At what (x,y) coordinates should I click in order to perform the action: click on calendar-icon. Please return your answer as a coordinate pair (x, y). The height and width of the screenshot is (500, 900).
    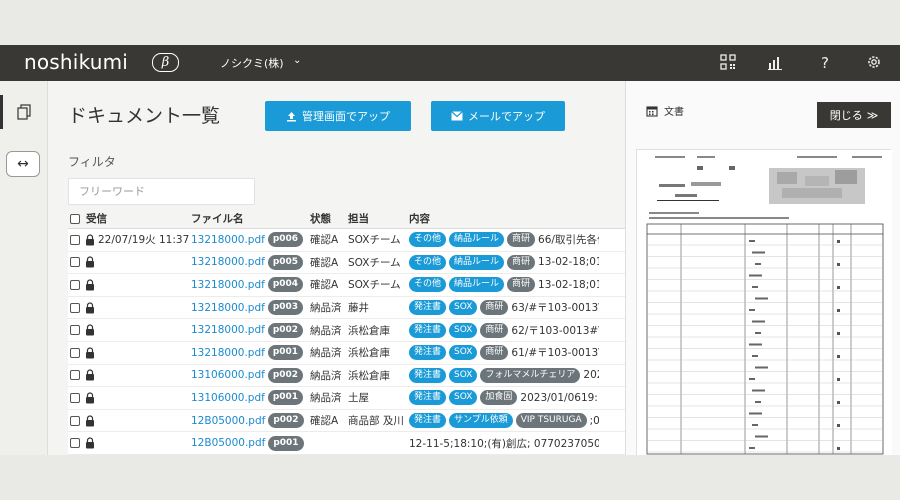
    Looking at the image, I should click on (652, 111).